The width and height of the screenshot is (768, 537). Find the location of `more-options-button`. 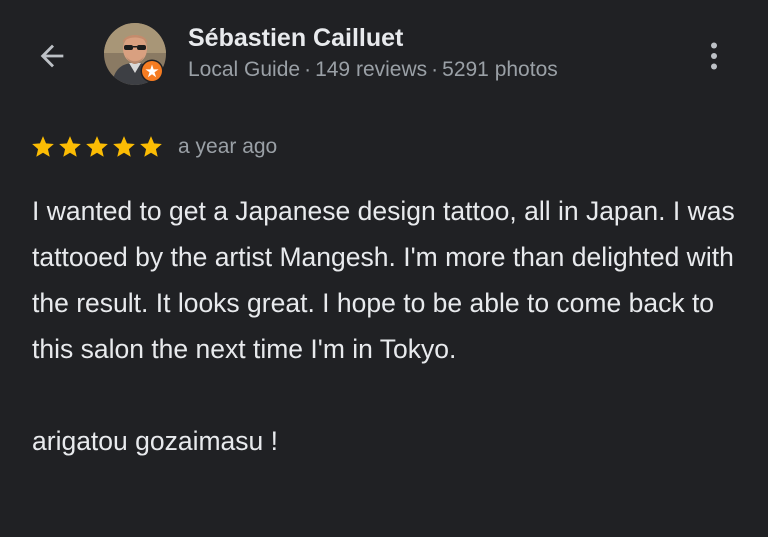

more-options-button is located at coordinates (714, 56).